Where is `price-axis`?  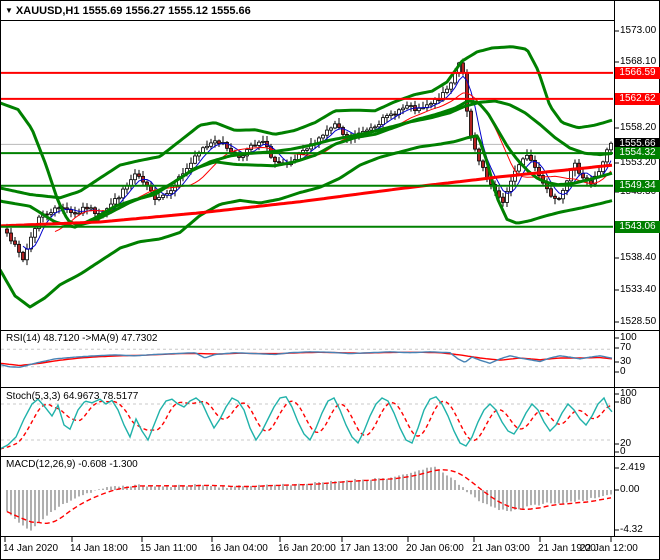 price-axis is located at coordinates (637, 268).